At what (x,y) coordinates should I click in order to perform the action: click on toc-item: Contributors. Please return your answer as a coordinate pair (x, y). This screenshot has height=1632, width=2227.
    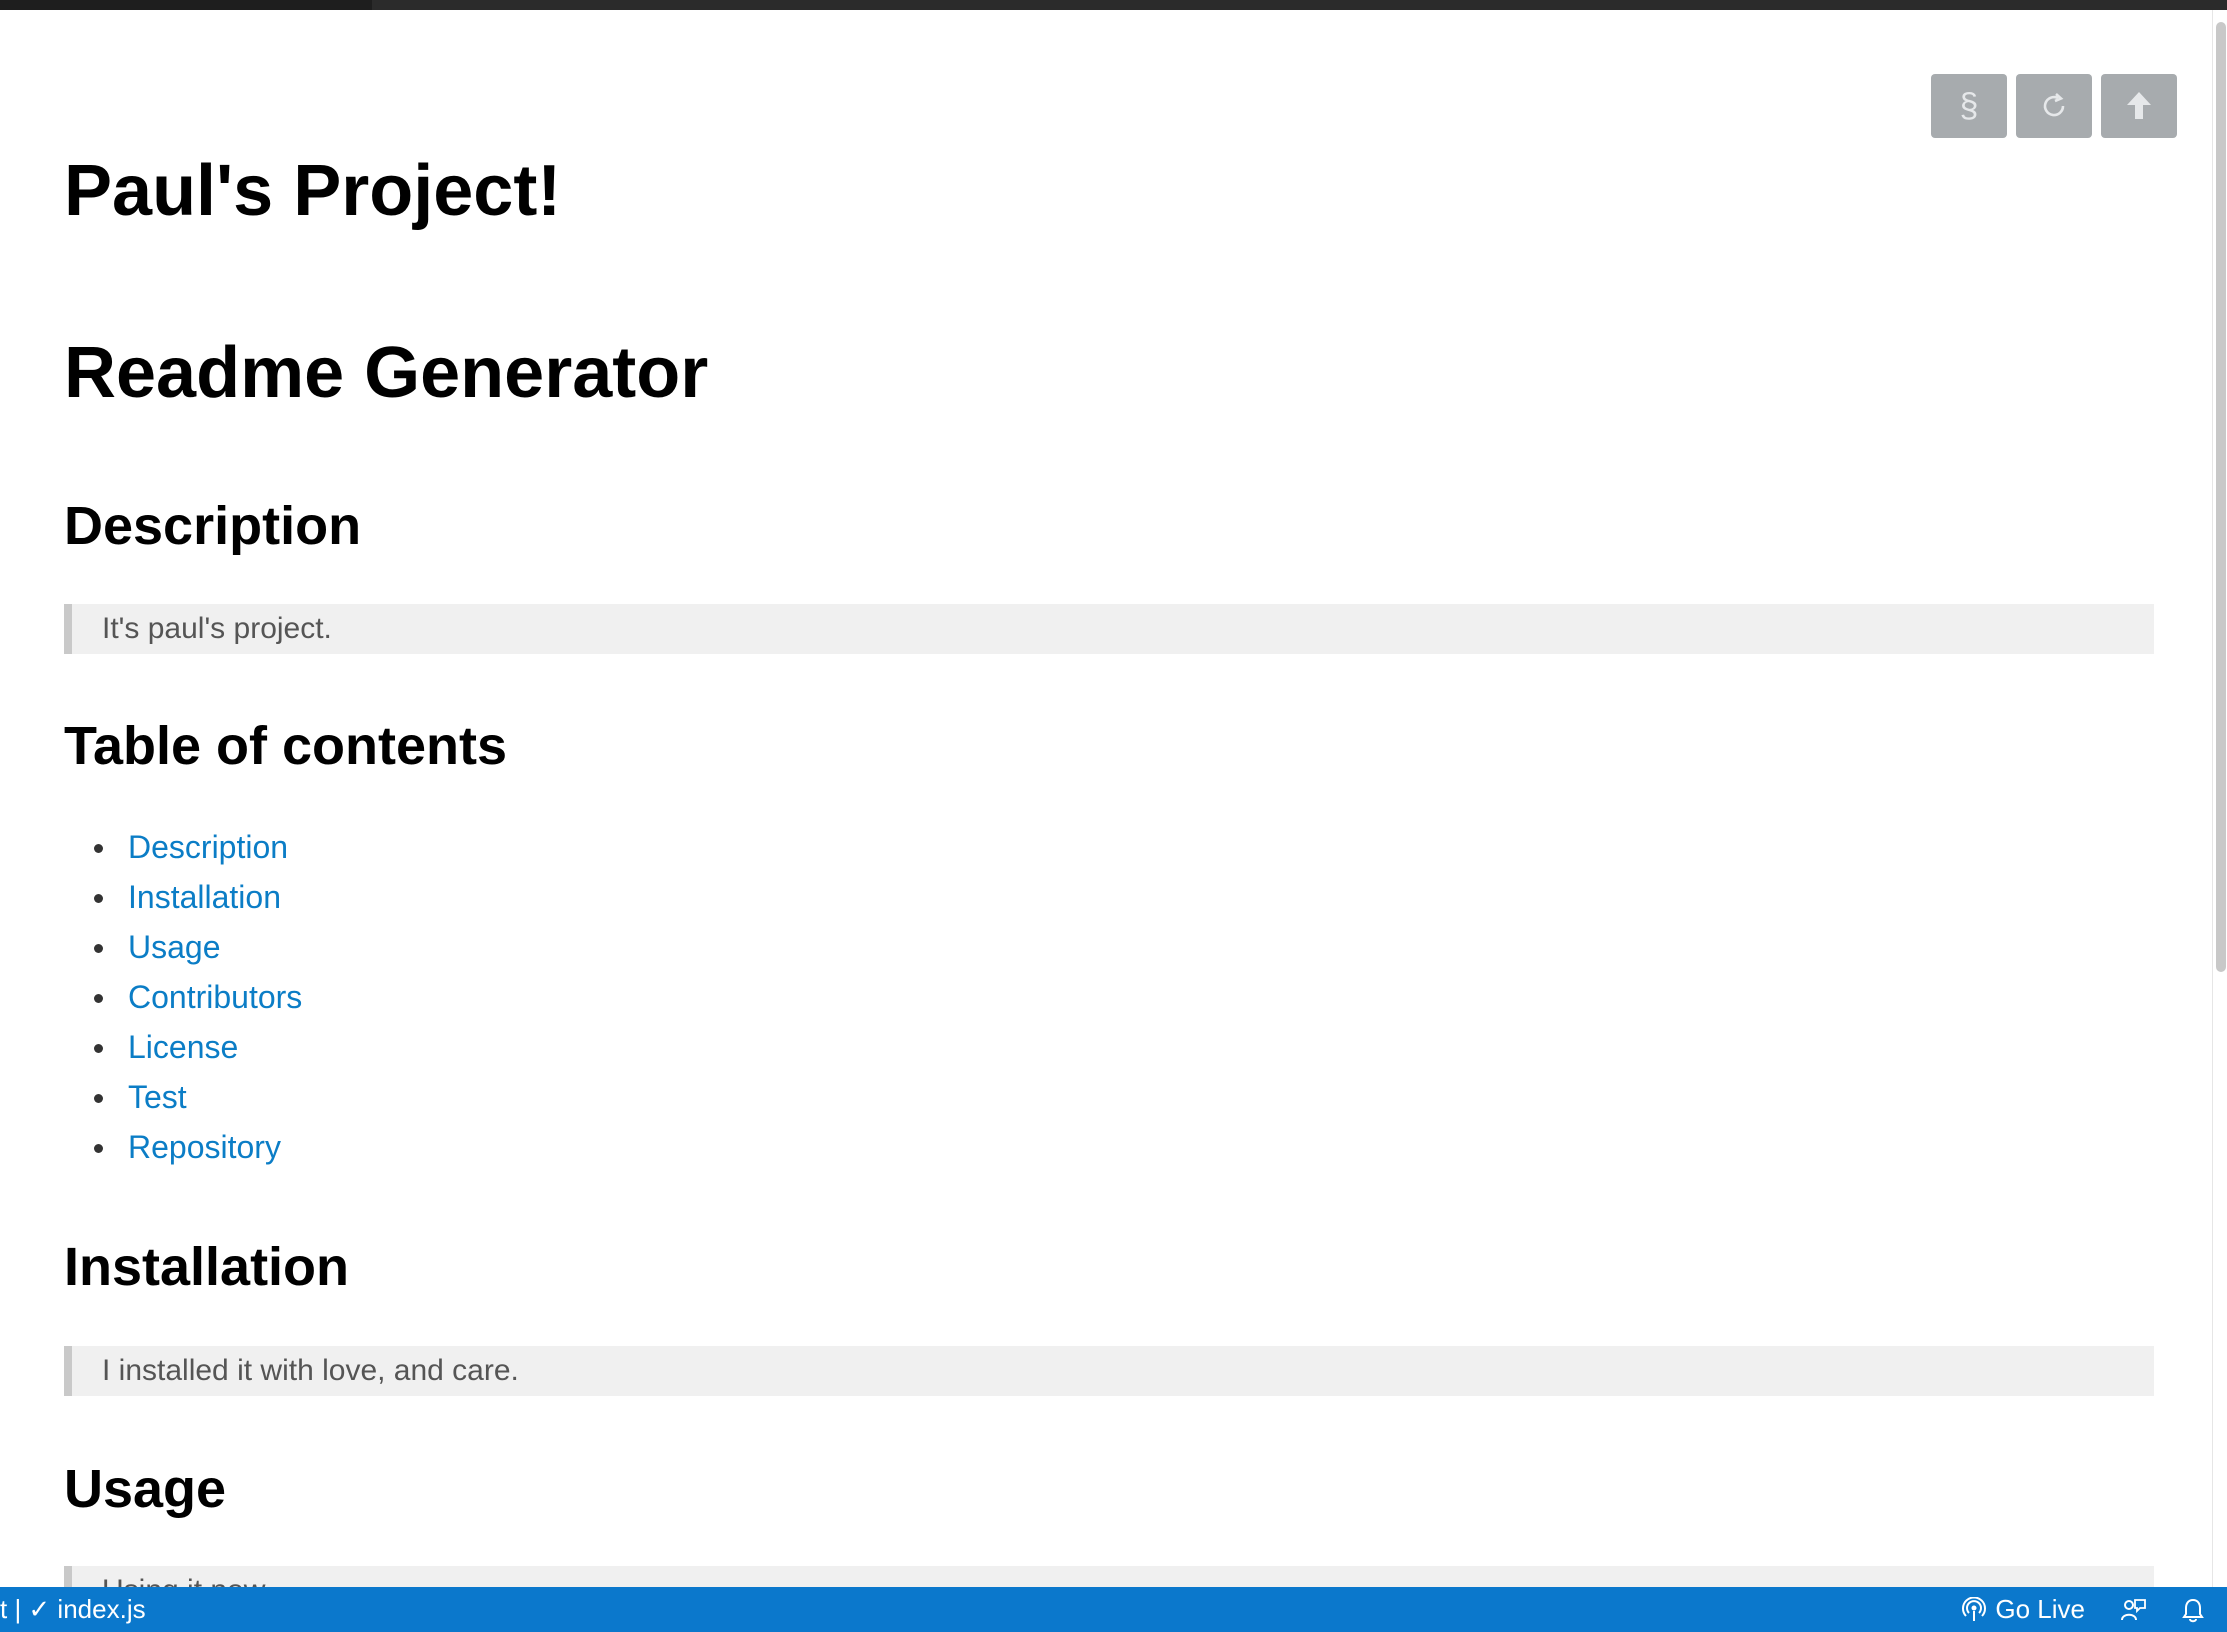
    Looking at the image, I should click on (183, 997).